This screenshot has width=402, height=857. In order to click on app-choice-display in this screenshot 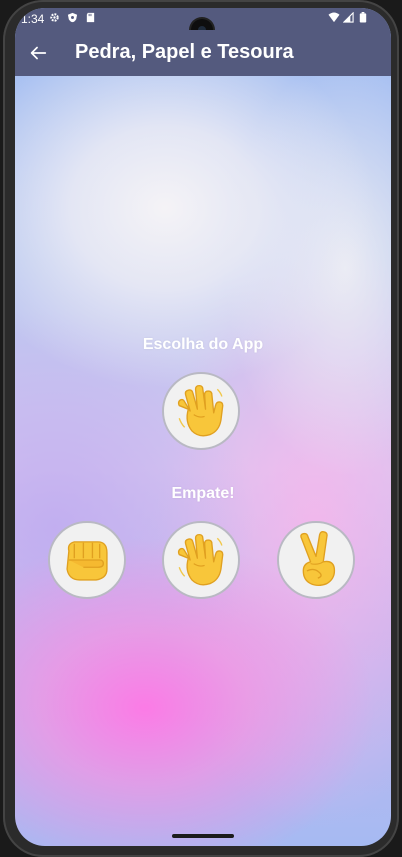, I will do `click(201, 411)`.